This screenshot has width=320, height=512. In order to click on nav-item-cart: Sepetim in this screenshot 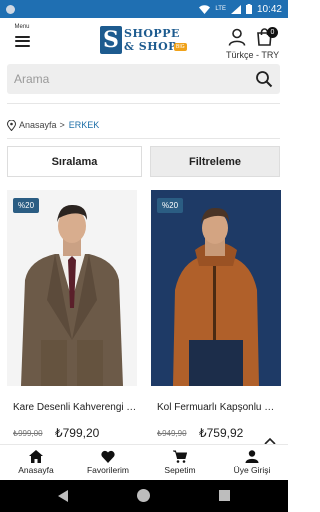, I will do `click(180, 462)`.